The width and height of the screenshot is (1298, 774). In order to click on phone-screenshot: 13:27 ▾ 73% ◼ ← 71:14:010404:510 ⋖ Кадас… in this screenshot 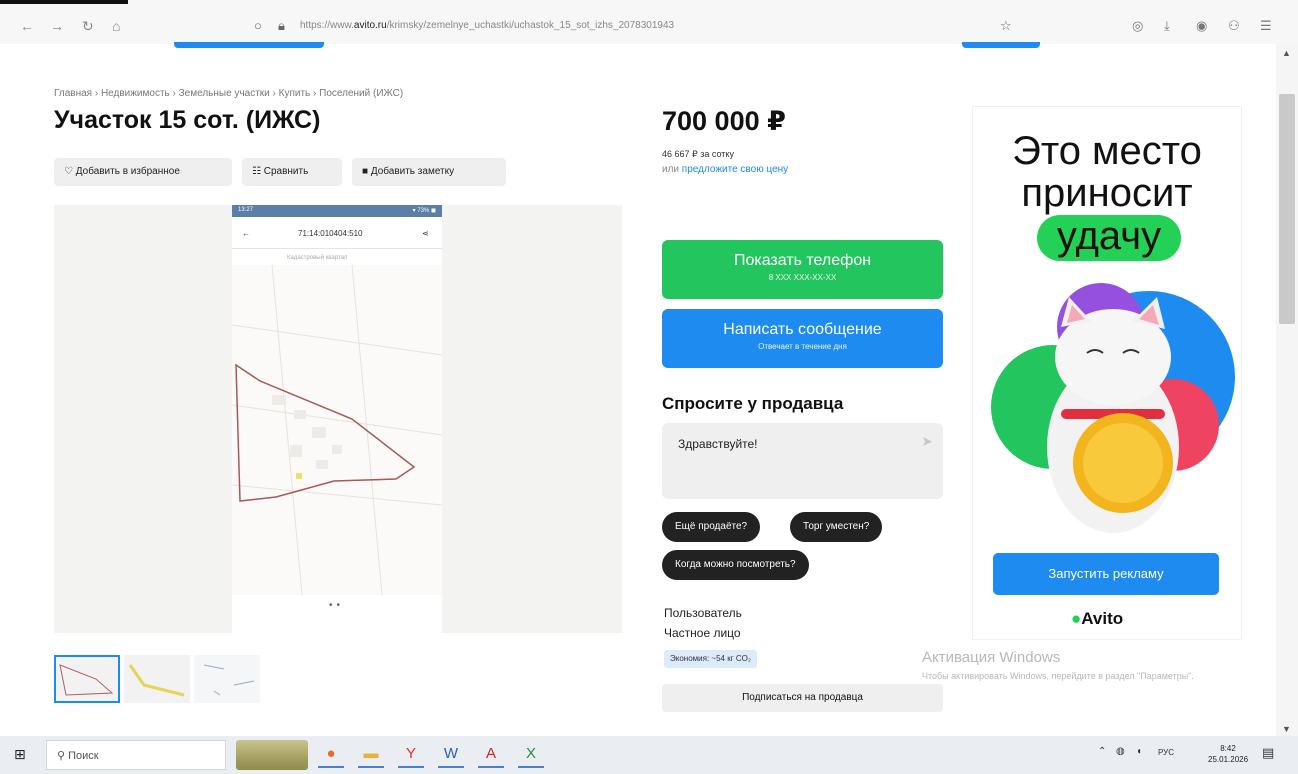, I will do `click(337, 419)`.